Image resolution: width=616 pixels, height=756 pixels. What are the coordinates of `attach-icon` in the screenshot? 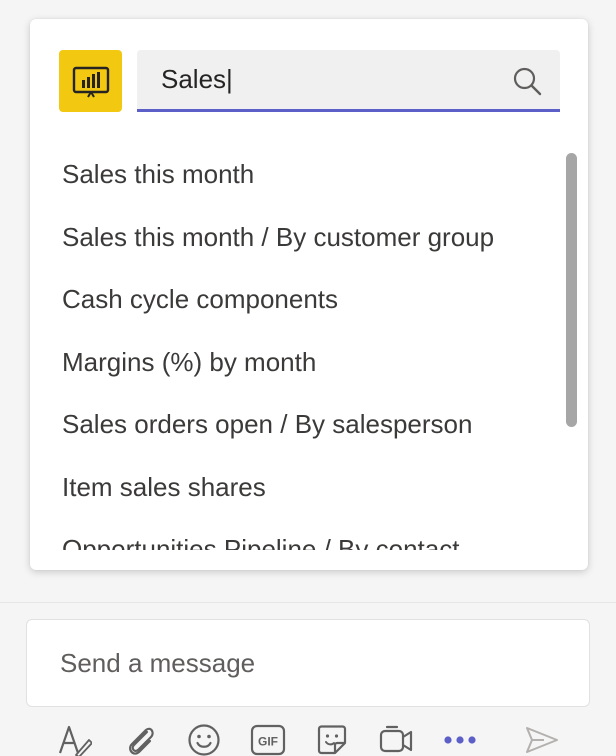 It's located at (141, 741).